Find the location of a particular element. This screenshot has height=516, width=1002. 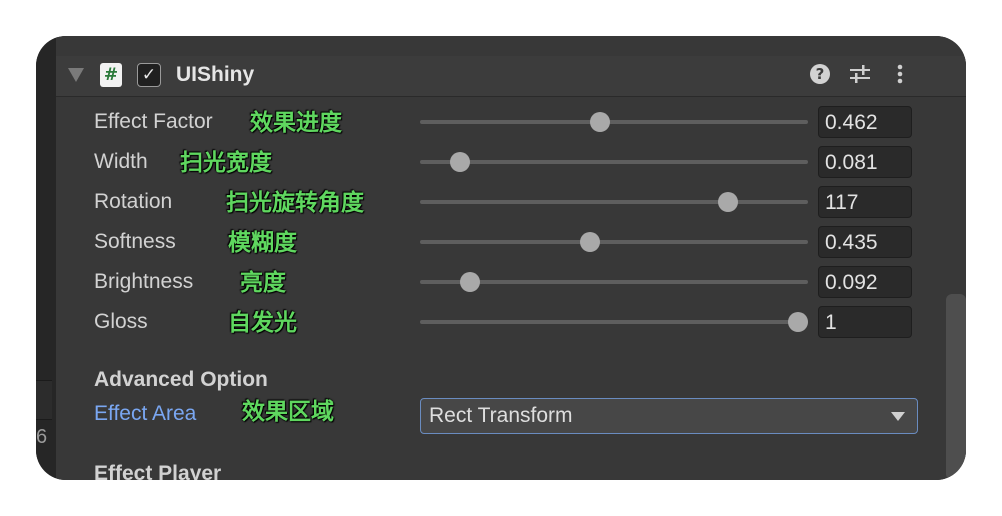

effect-area-value: Rect Transform is located at coordinates (501, 415).